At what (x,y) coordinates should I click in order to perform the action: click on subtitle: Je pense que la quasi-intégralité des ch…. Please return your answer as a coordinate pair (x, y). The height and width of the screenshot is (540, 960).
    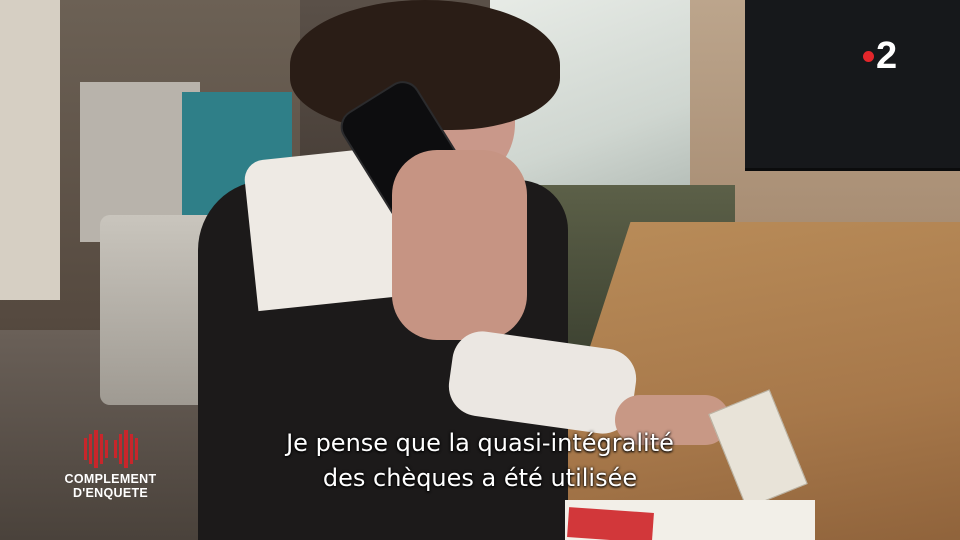
    Looking at the image, I should click on (480, 461).